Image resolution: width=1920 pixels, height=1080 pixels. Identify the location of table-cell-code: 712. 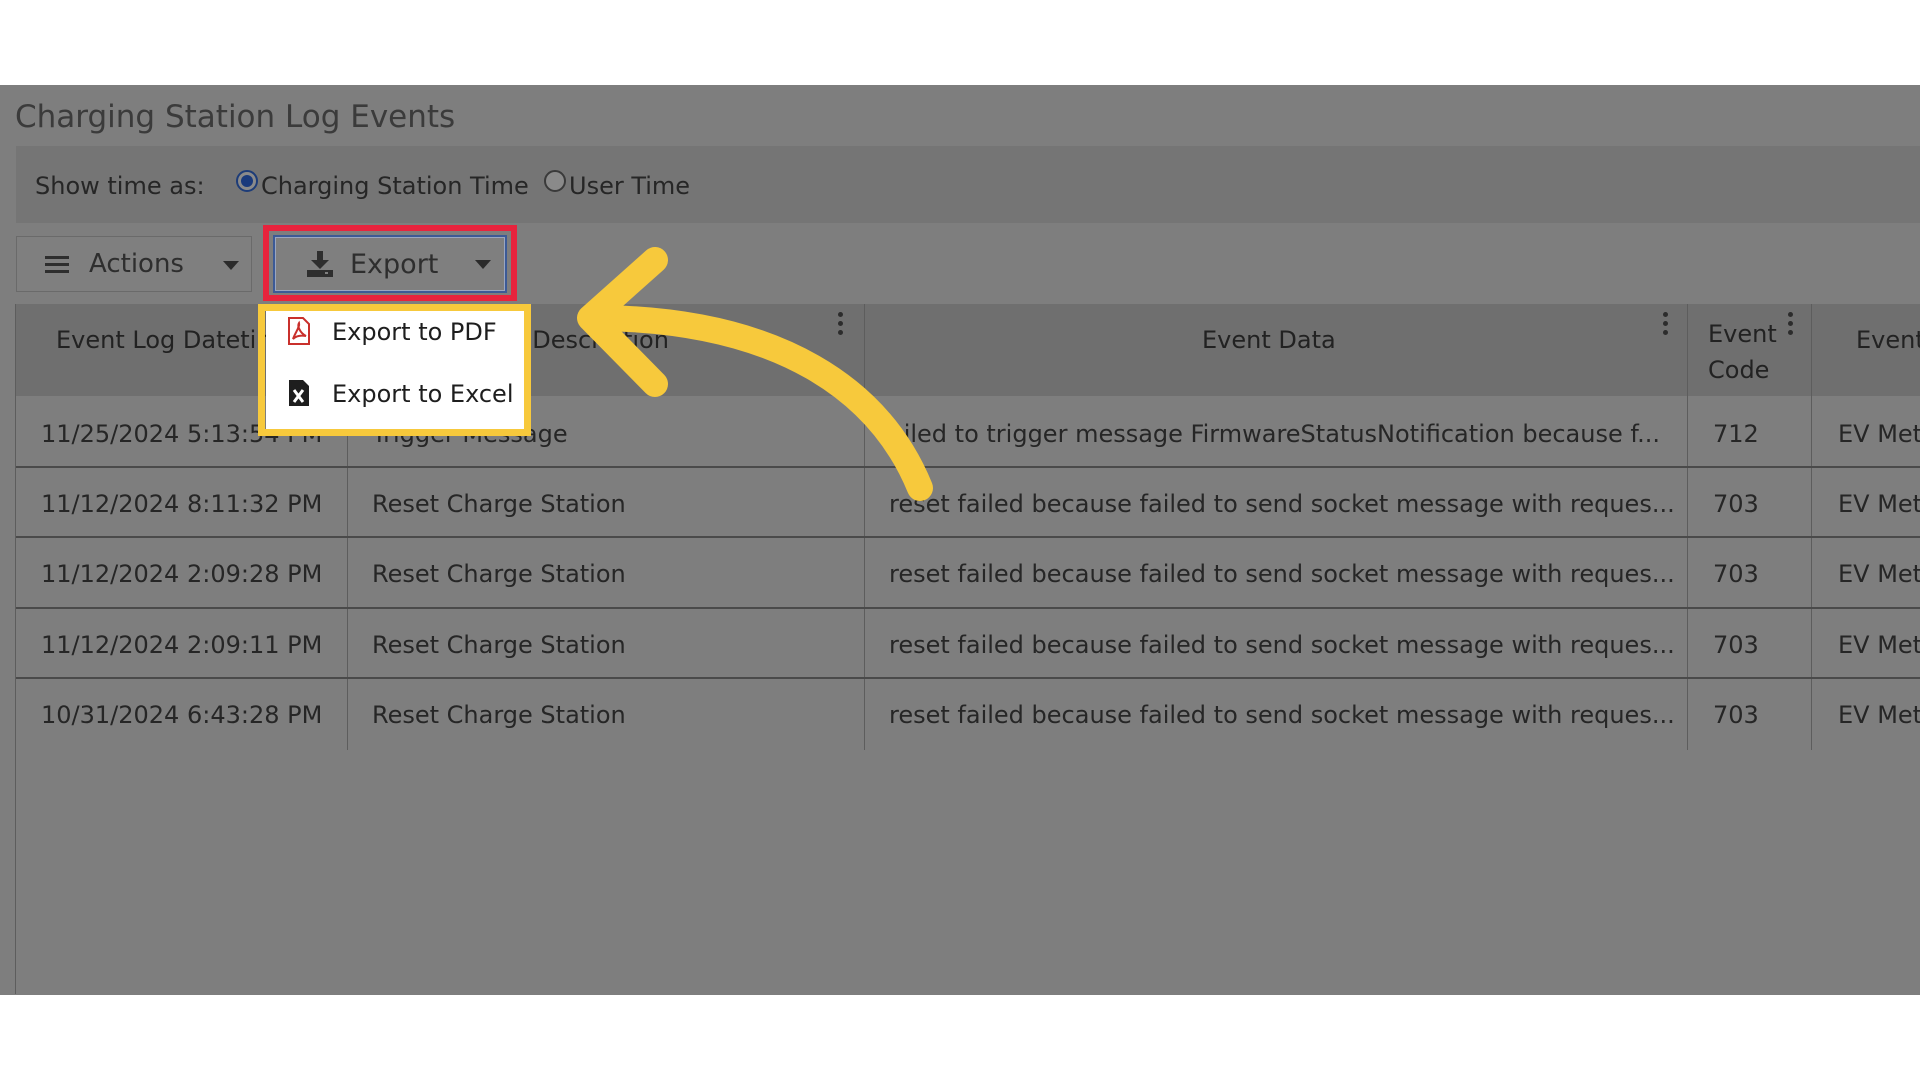
(1736, 434).